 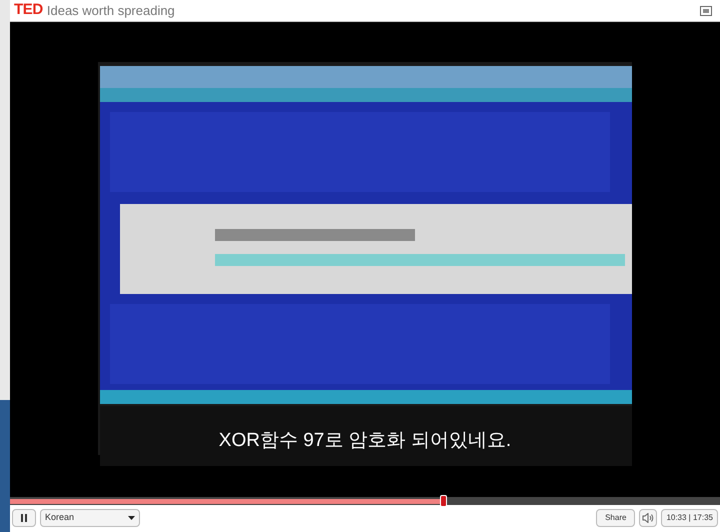 I want to click on volume-button, so click(x=648, y=518).